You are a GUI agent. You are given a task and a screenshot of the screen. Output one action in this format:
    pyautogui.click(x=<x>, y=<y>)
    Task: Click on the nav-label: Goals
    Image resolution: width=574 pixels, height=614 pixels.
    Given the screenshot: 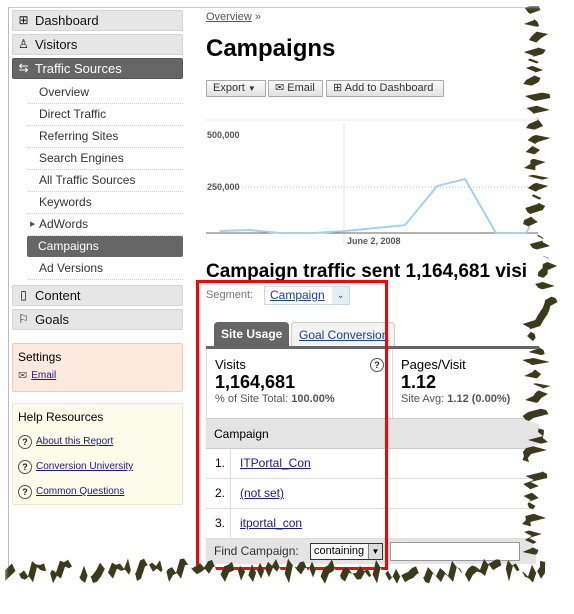 What is the action you would take?
    pyautogui.click(x=52, y=319)
    